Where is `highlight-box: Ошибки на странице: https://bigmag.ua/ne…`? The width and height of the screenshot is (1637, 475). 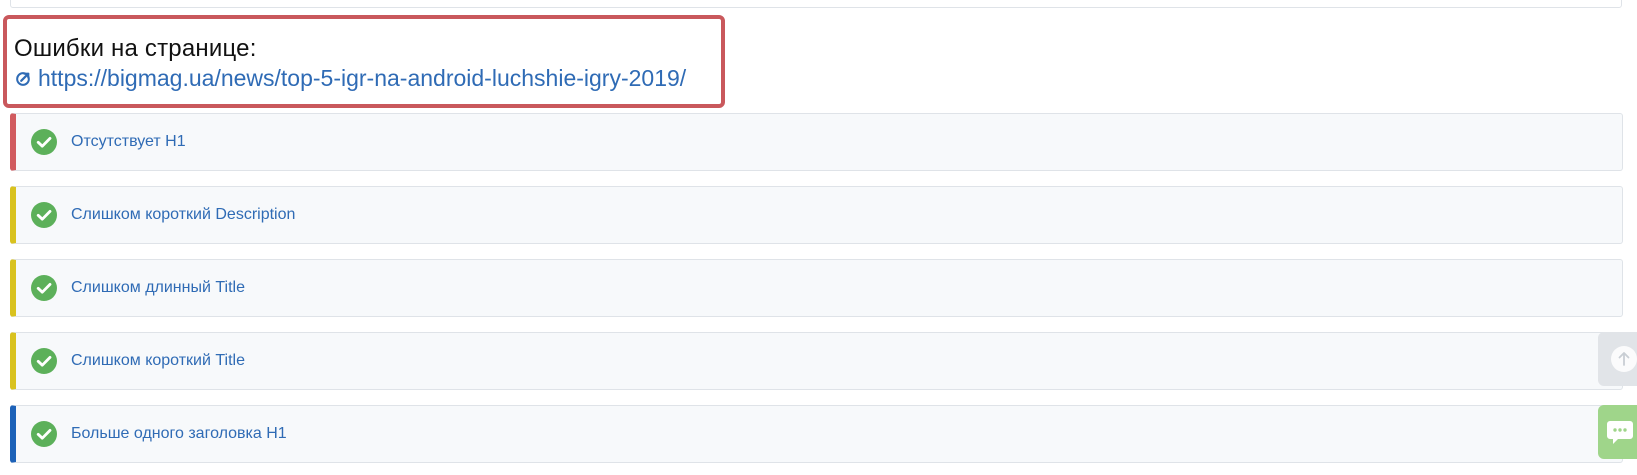
highlight-box: Ошибки на странице: https://bigmag.ua/ne… is located at coordinates (364, 61).